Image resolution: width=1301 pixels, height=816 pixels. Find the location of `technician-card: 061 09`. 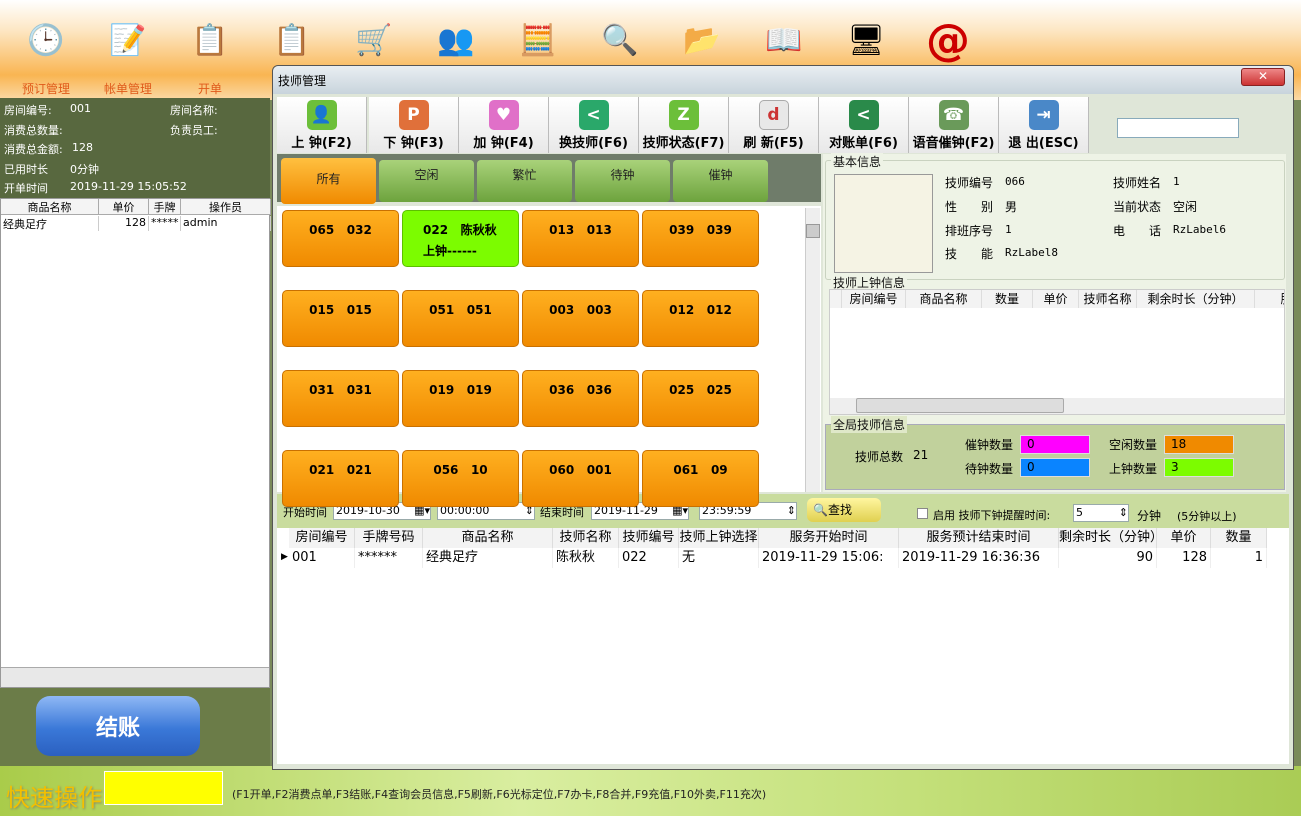

technician-card: 061 09 is located at coordinates (700, 478).